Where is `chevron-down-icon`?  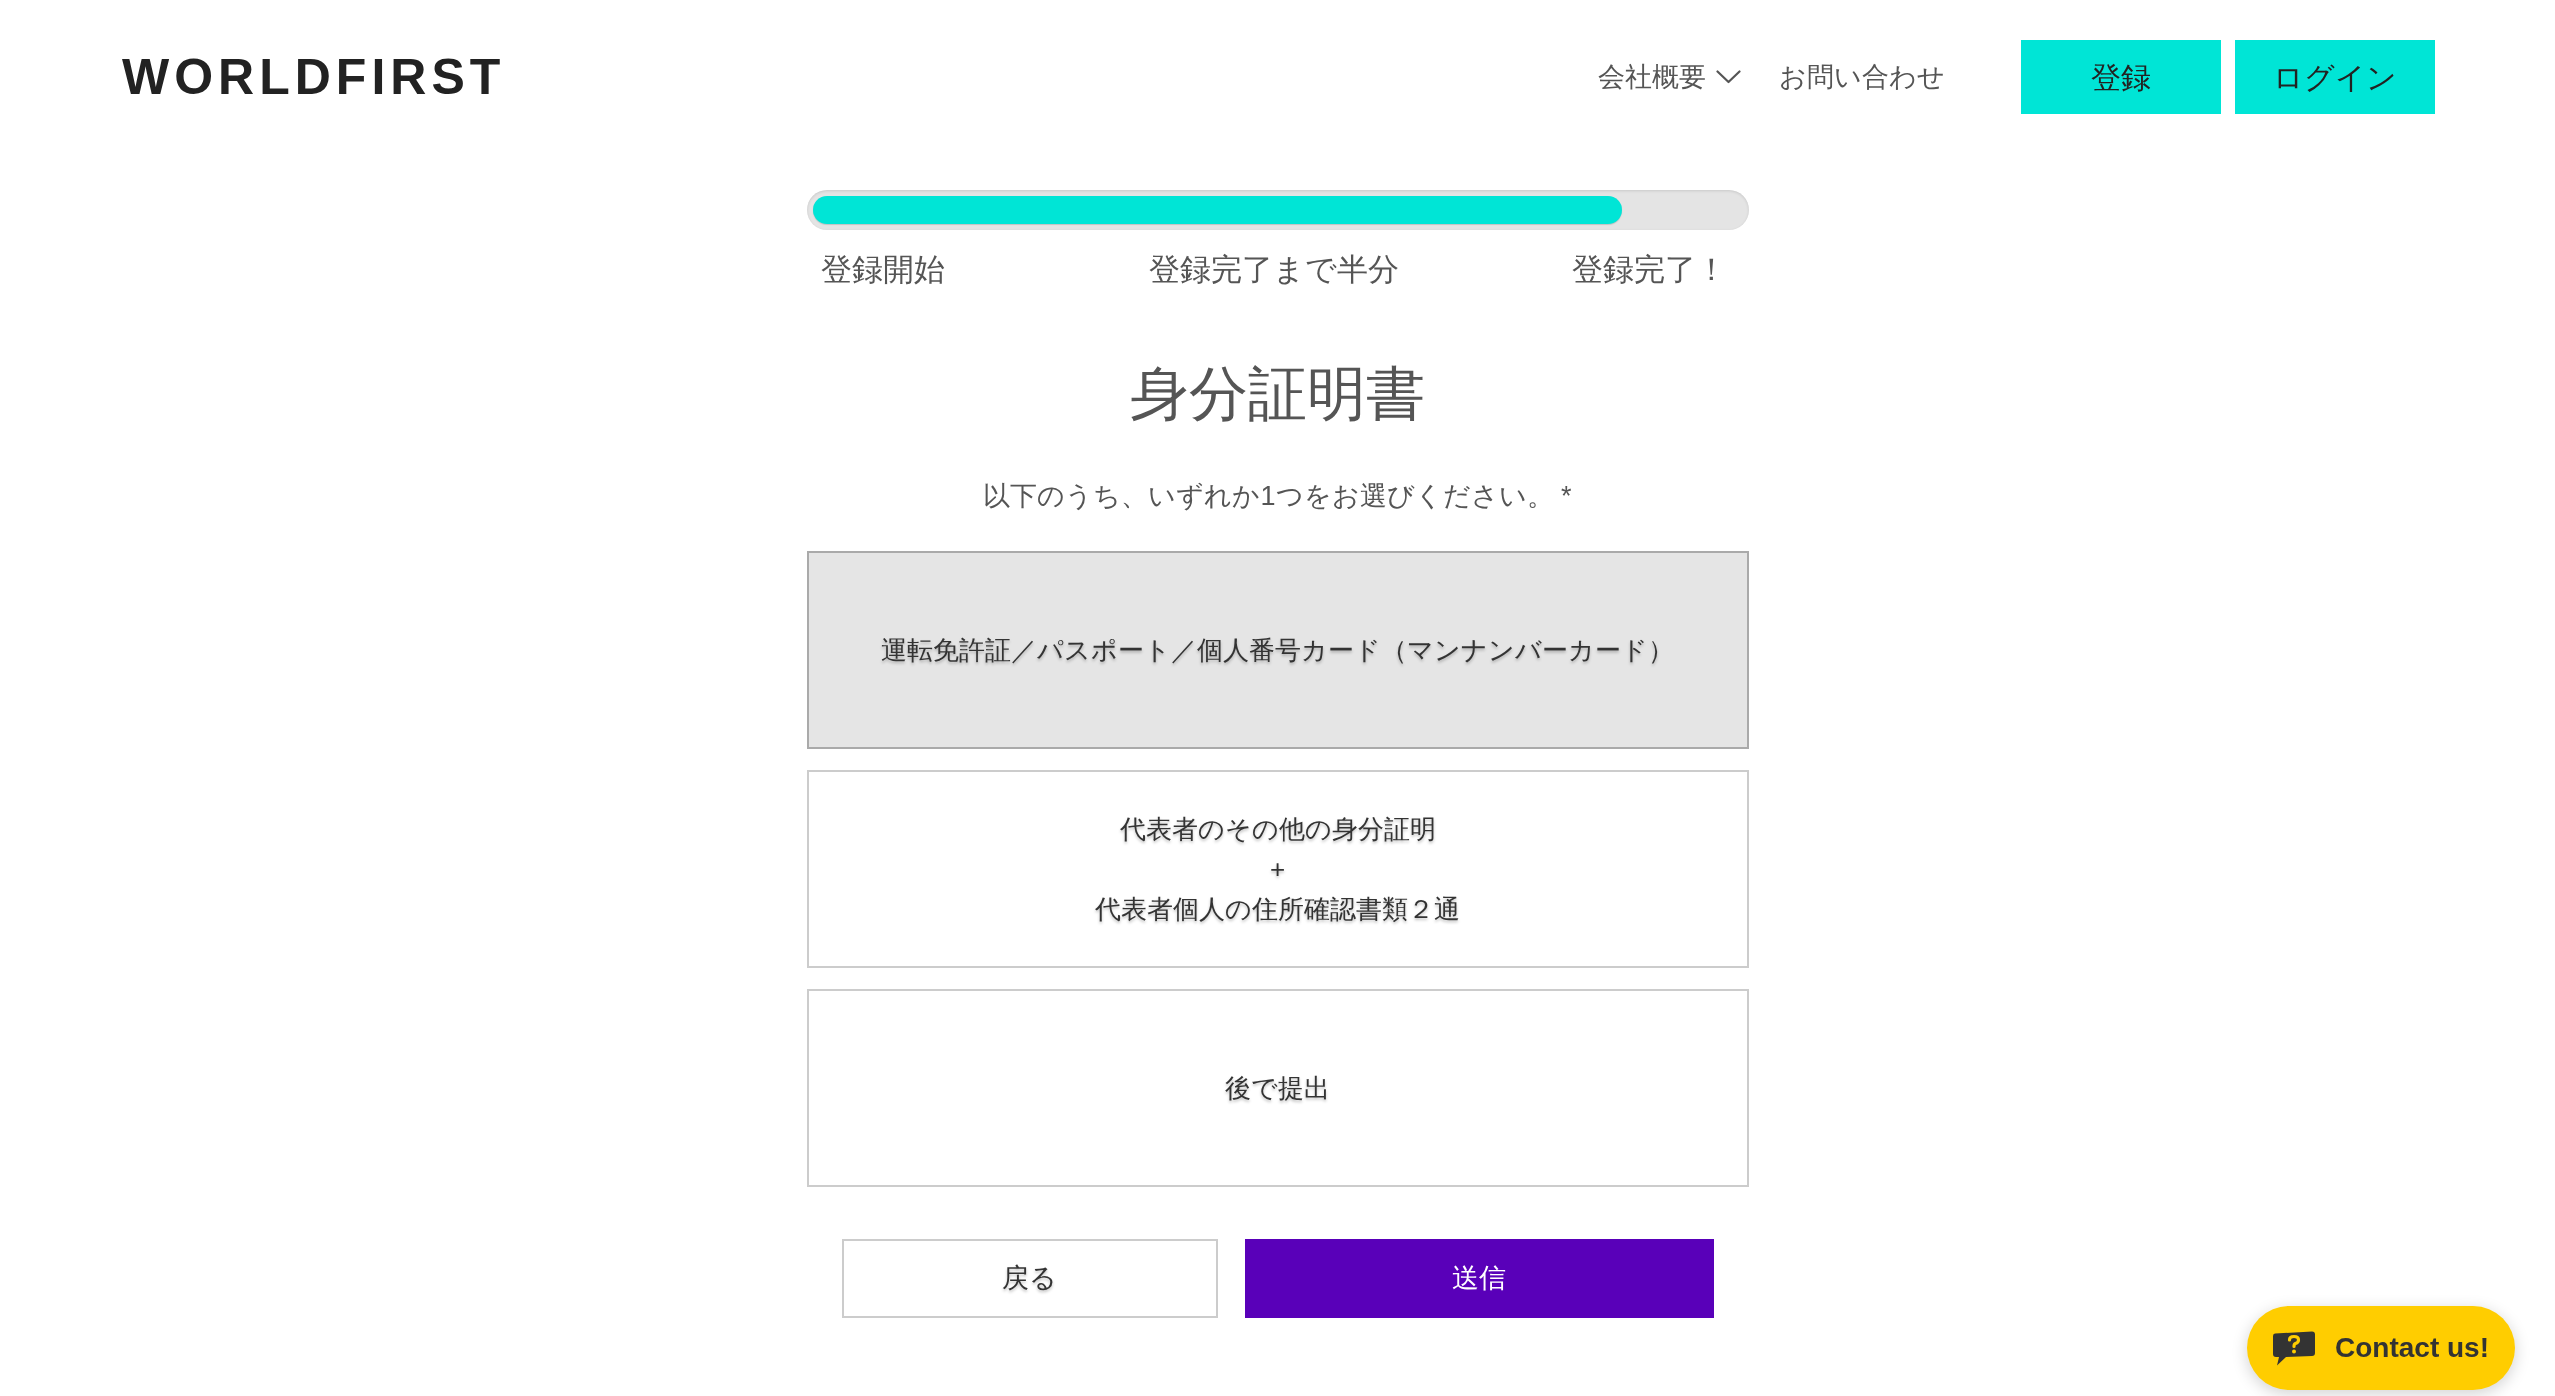
chevron-down-icon is located at coordinates (1728, 77).